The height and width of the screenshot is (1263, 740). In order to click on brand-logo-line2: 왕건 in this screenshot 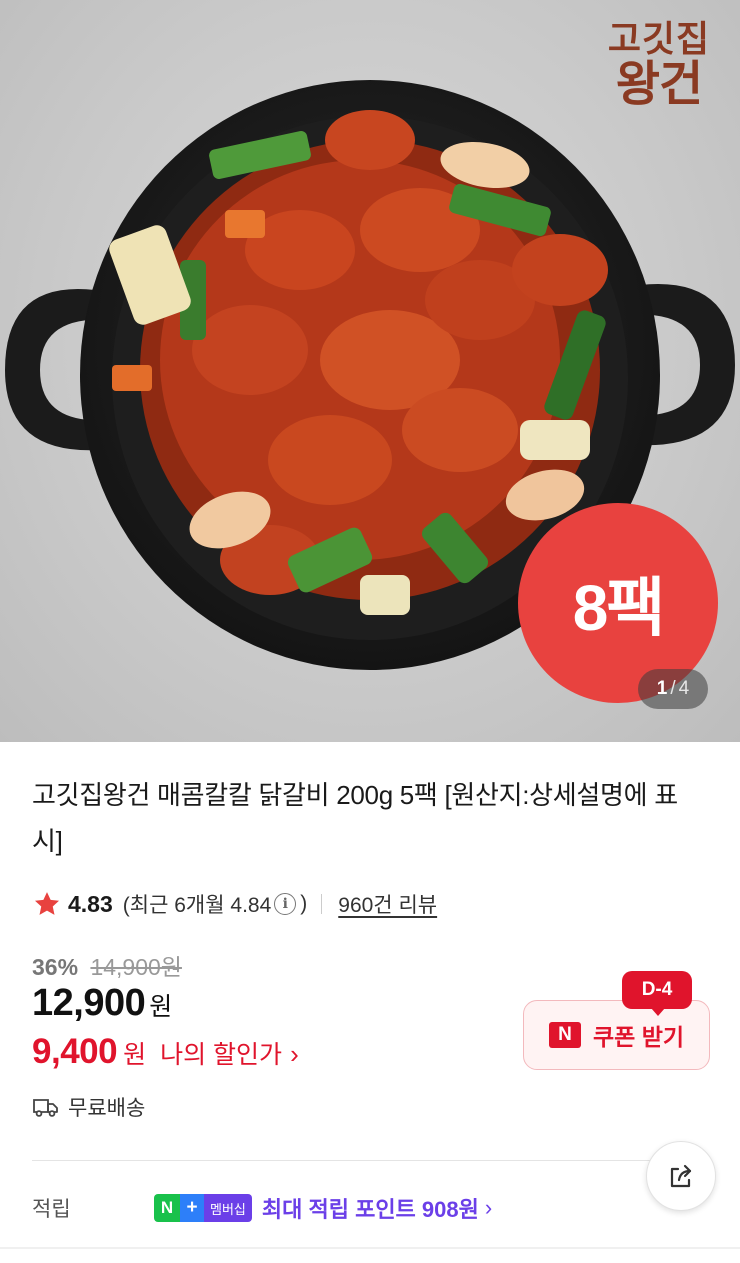, I will do `click(659, 84)`.